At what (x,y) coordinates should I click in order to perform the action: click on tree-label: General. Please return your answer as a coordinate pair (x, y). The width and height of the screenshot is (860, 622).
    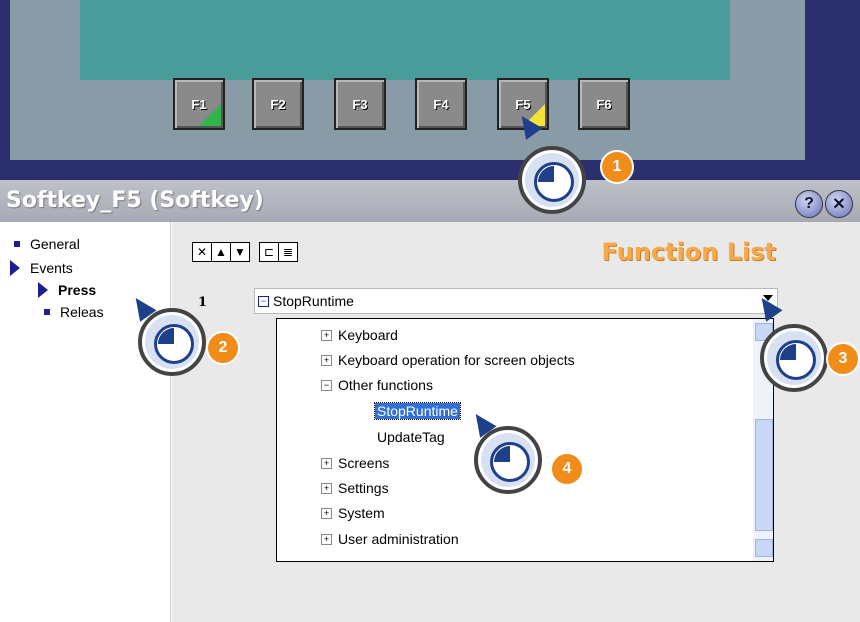
    Looking at the image, I should click on (55, 244).